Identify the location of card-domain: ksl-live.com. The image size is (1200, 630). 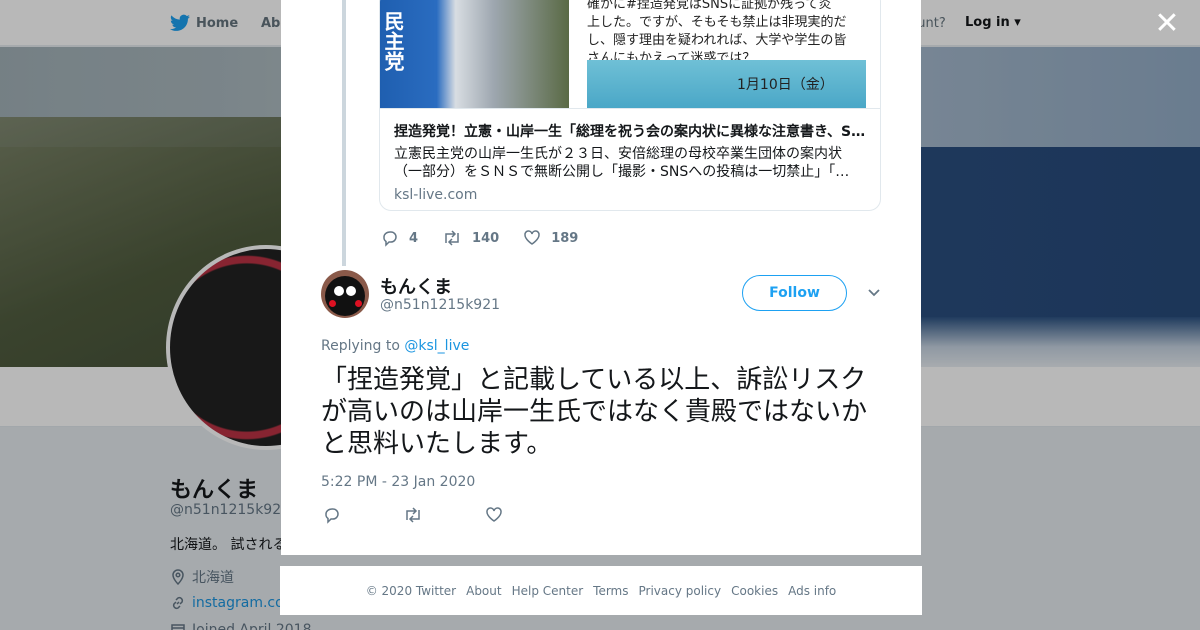
(436, 195).